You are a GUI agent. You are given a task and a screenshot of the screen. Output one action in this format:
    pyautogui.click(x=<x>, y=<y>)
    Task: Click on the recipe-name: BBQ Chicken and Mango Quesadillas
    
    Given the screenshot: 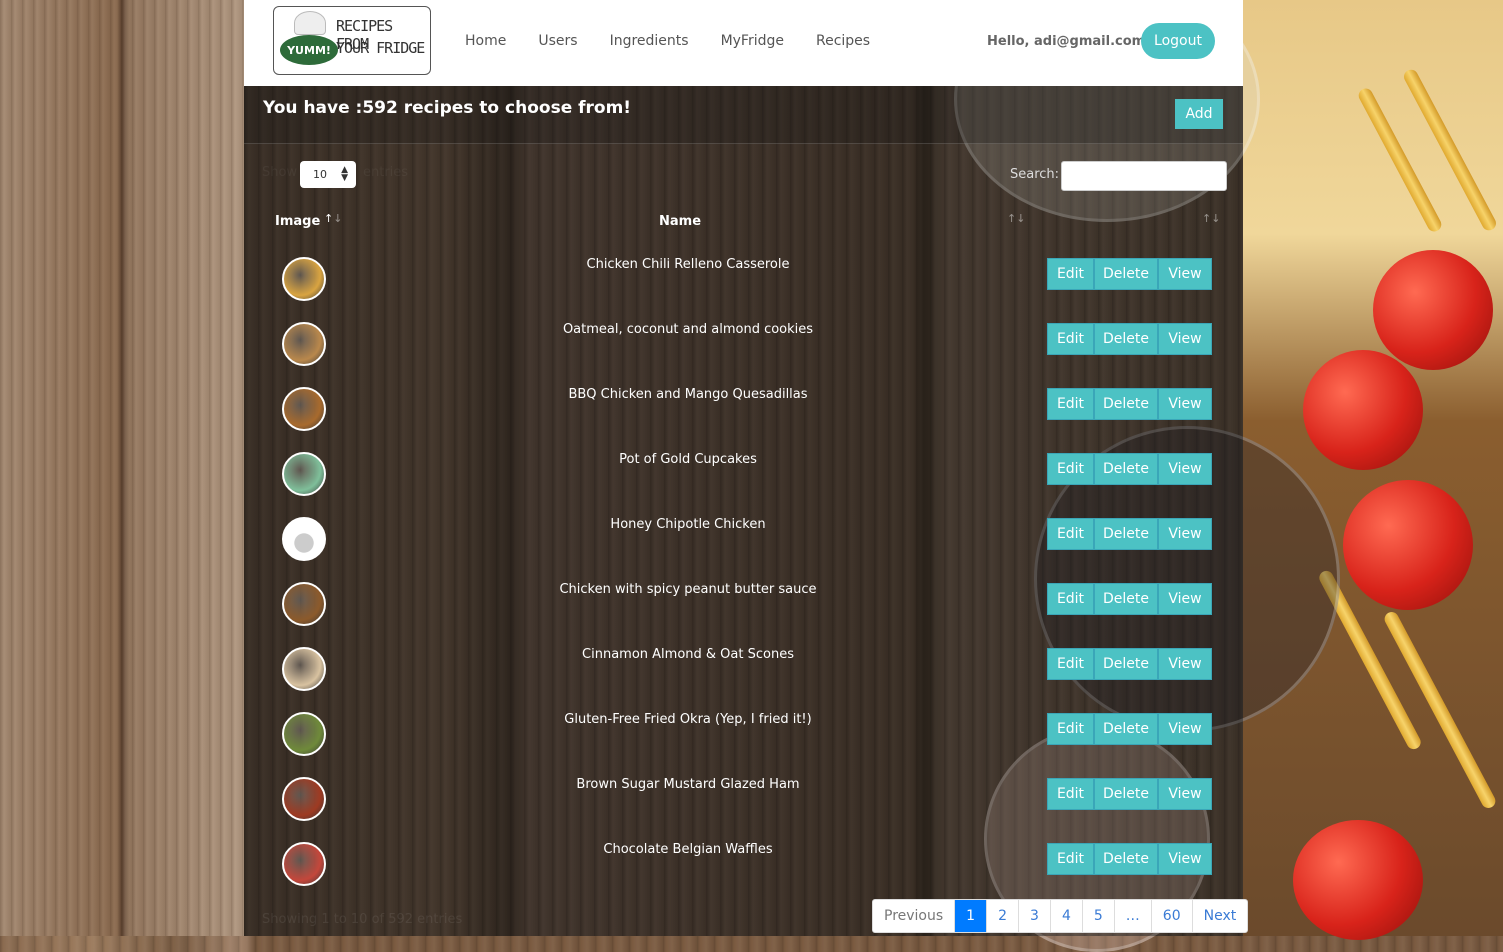 What is the action you would take?
    pyautogui.click(x=688, y=394)
    